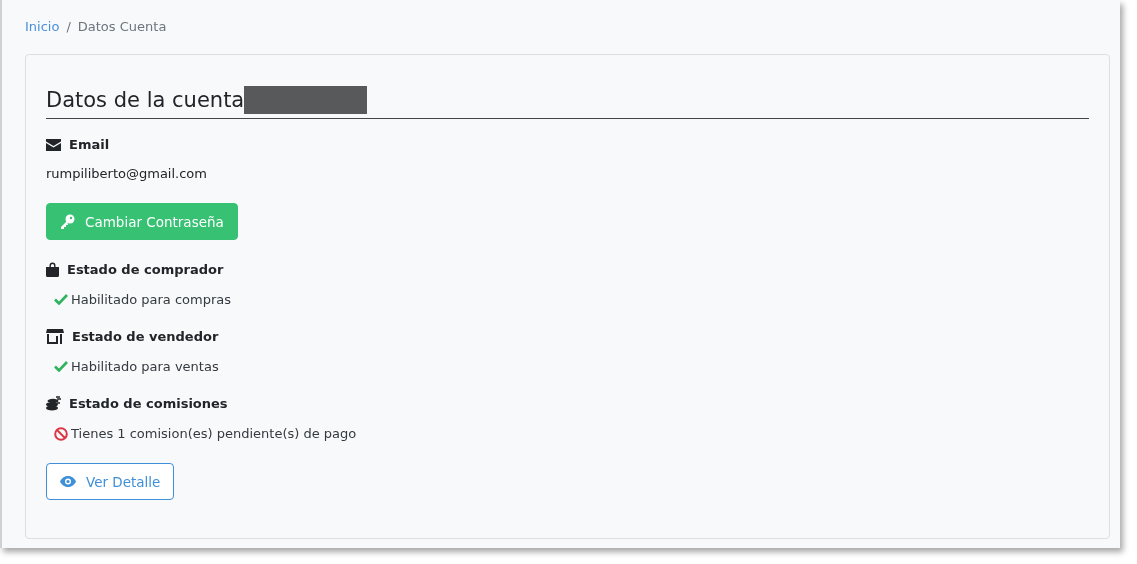  What do you see at coordinates (68, 481) in the screenshot?
I see `eye-icon` at bounding box center [68, 481].